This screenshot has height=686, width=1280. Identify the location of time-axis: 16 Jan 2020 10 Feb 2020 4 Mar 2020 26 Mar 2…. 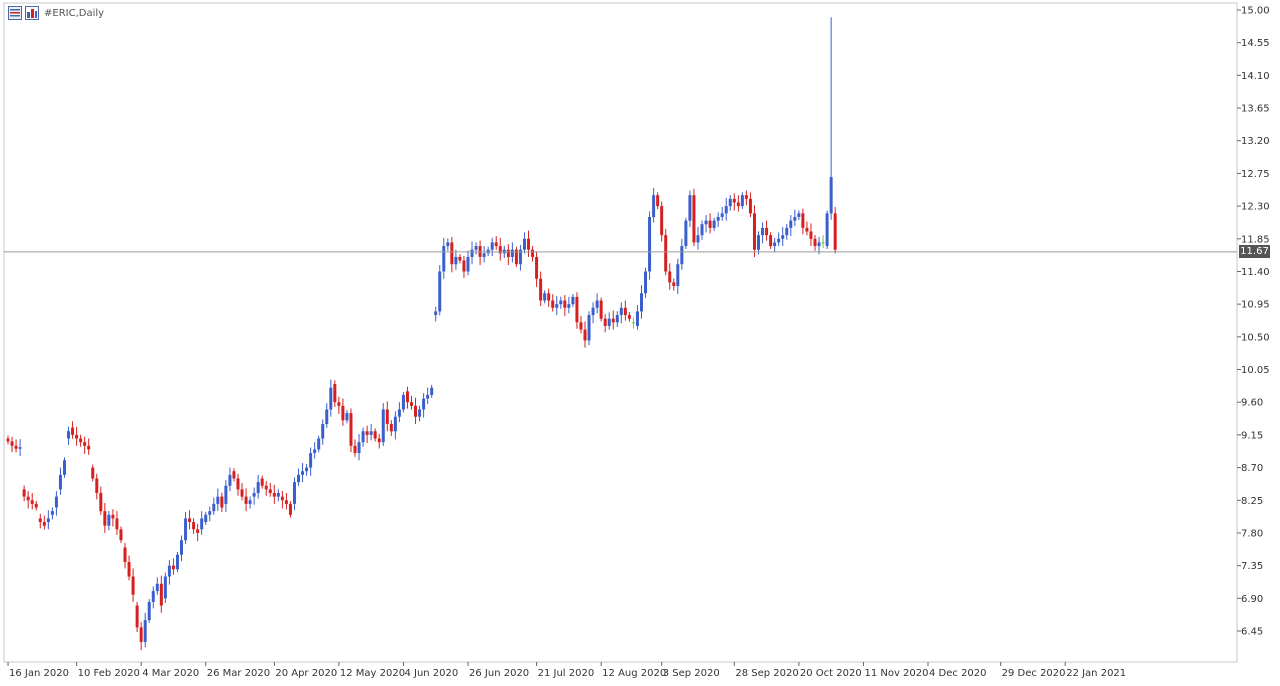
(566, 670).